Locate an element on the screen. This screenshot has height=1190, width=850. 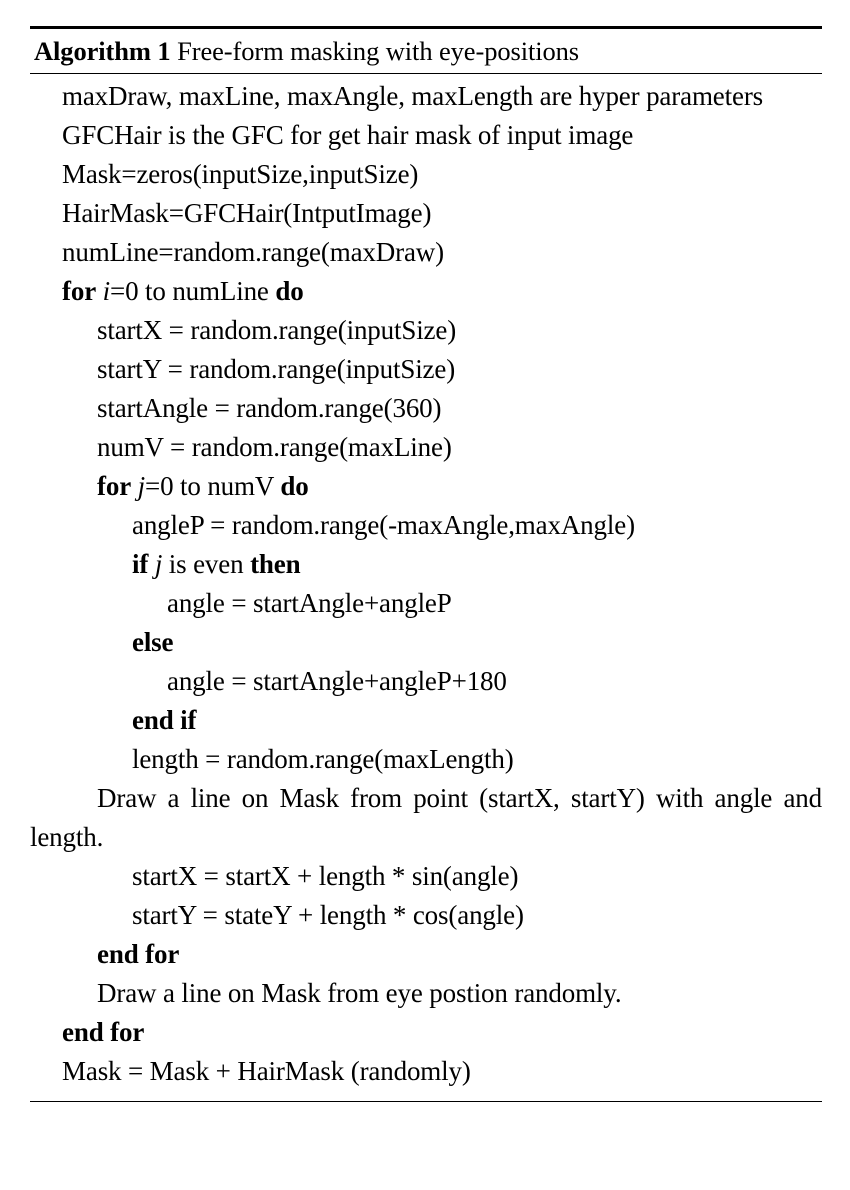
algorithm-line-if-even: if j is even then is located at coordinates (426, 564).